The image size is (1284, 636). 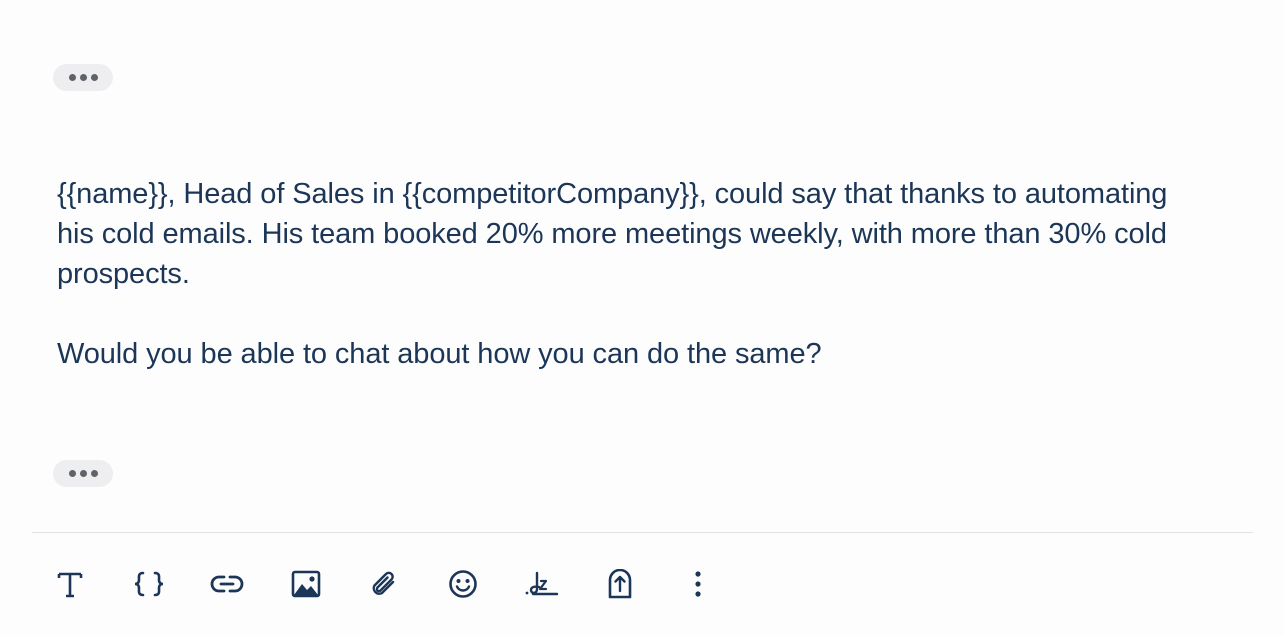 I want to click on insert-link-button, so click(x=227, y=584).